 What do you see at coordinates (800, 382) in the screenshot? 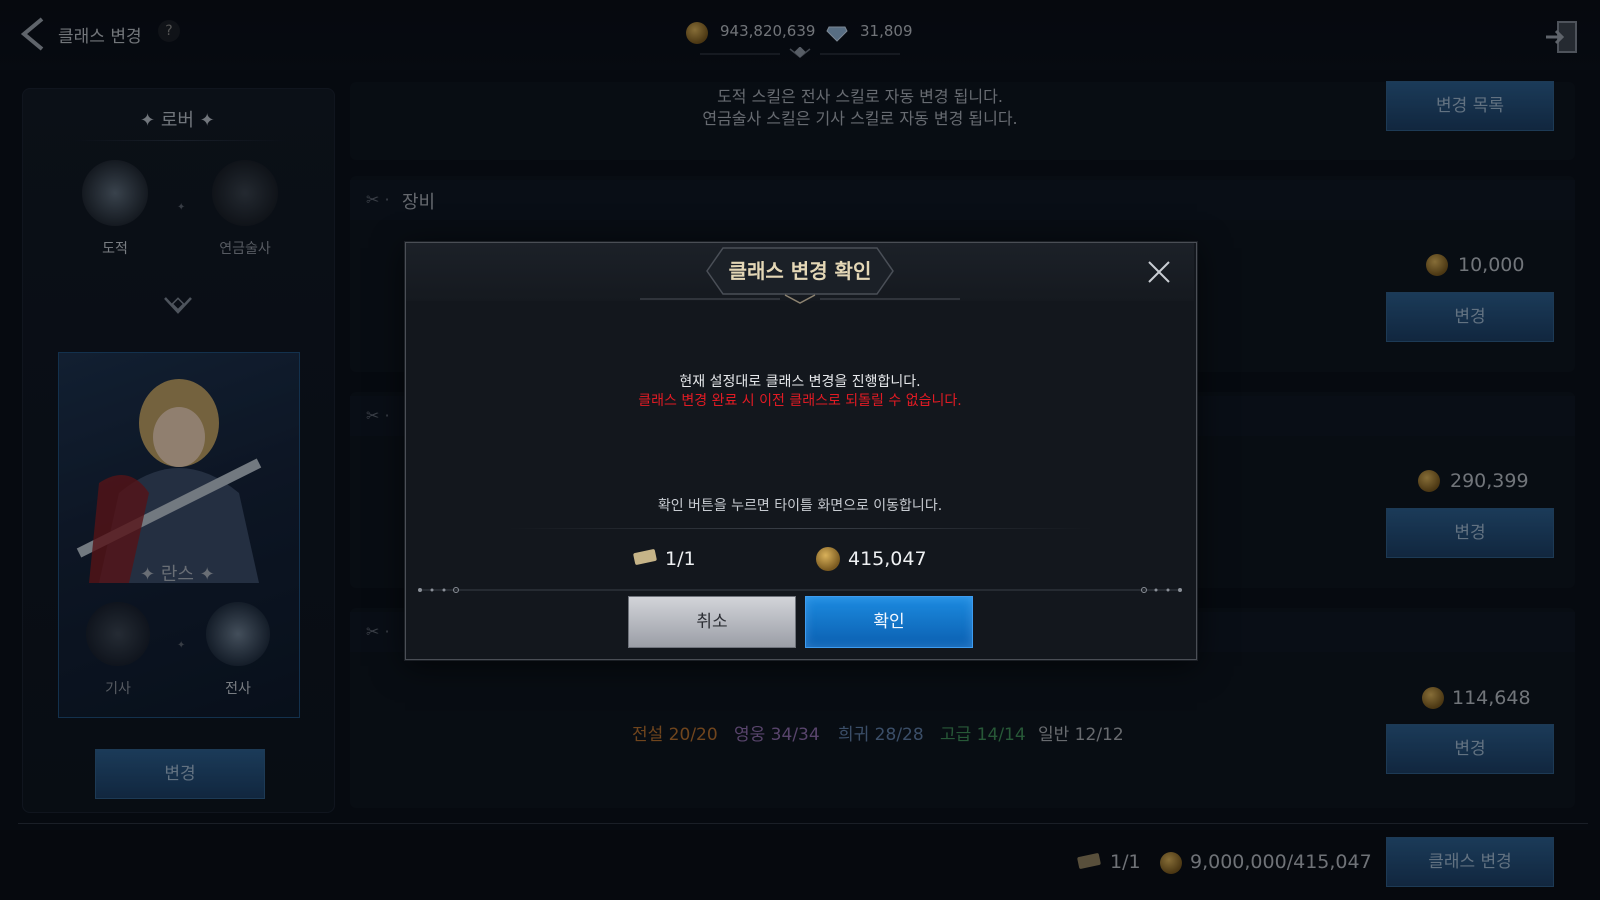
I see `dialog-message: 현재 설정대로 클래스 변경을 진행합니다.` at bounding box center [800, 382].